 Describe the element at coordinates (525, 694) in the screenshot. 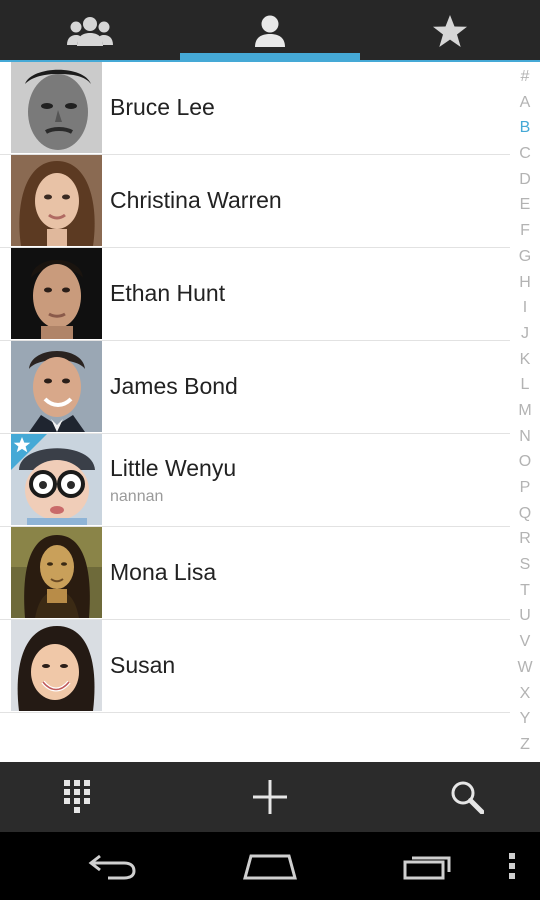

I see `index-letter: X` at that location.